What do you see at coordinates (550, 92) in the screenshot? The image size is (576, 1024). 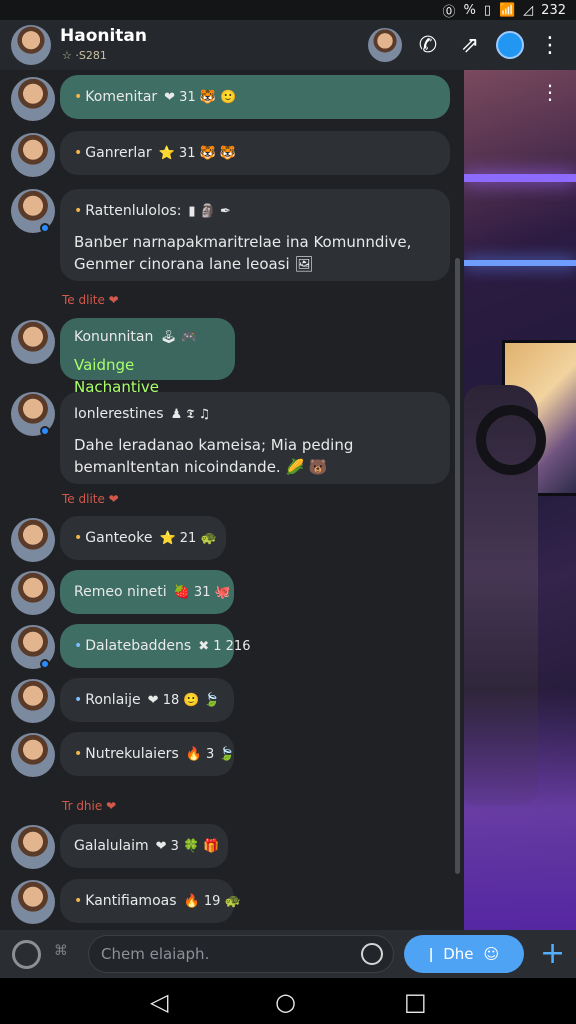 I see `panel-more-icon: ⋮` at bounding box center [550, 92].